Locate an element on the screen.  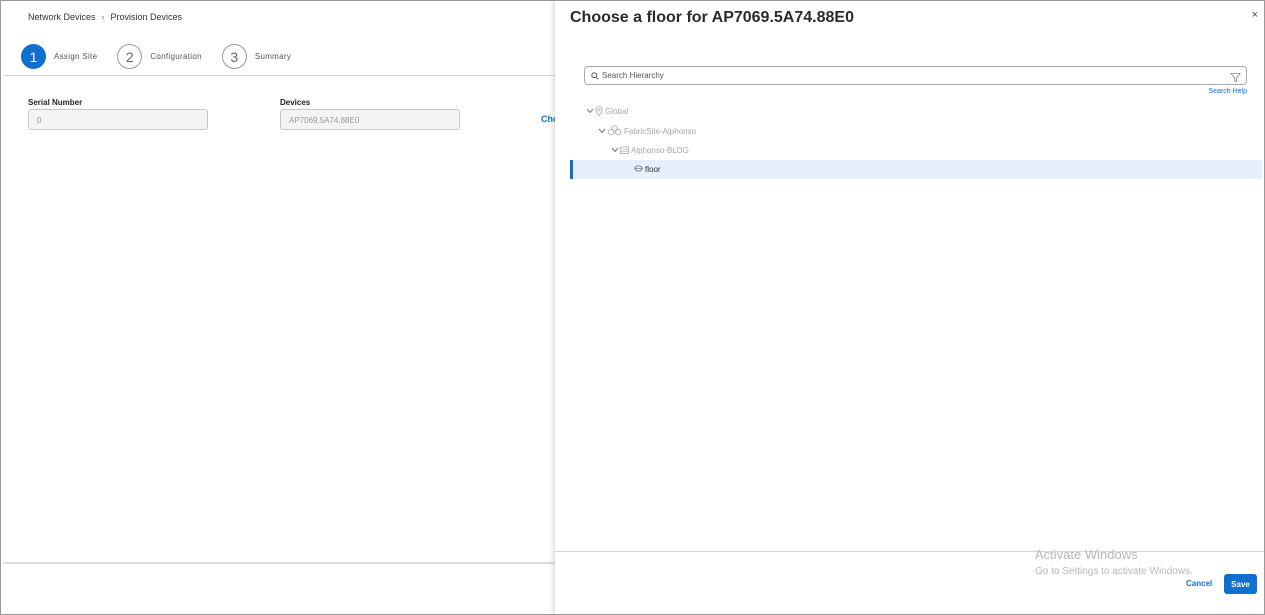
building-icon is located at coordinates (624, 151).